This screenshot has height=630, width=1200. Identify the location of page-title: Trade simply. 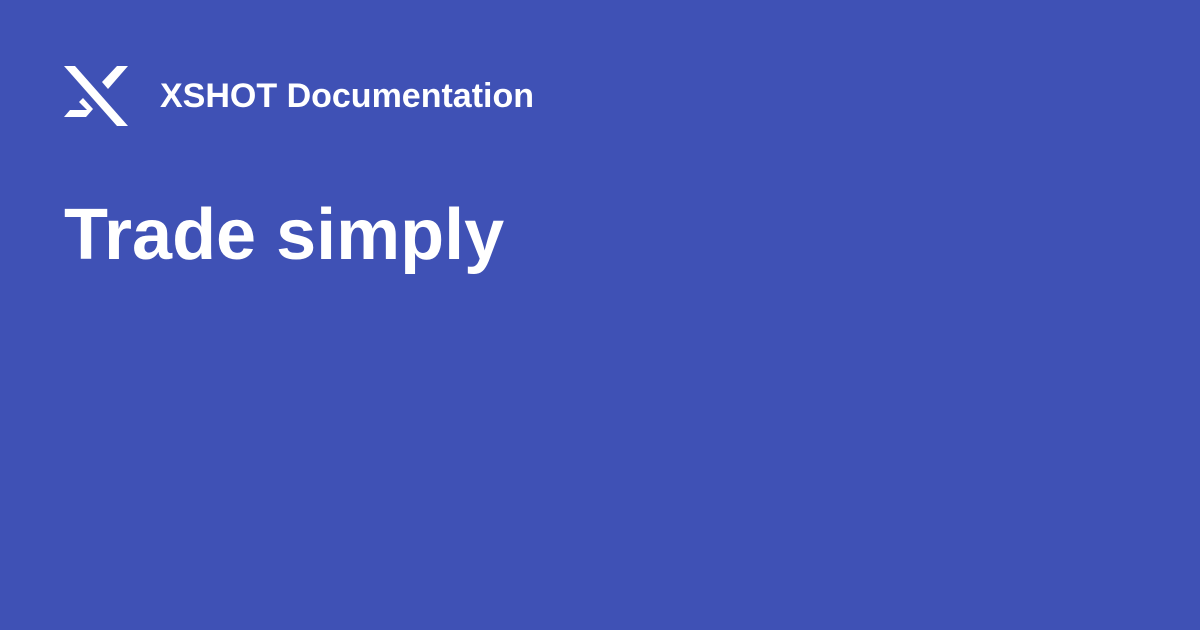
(284, 235).